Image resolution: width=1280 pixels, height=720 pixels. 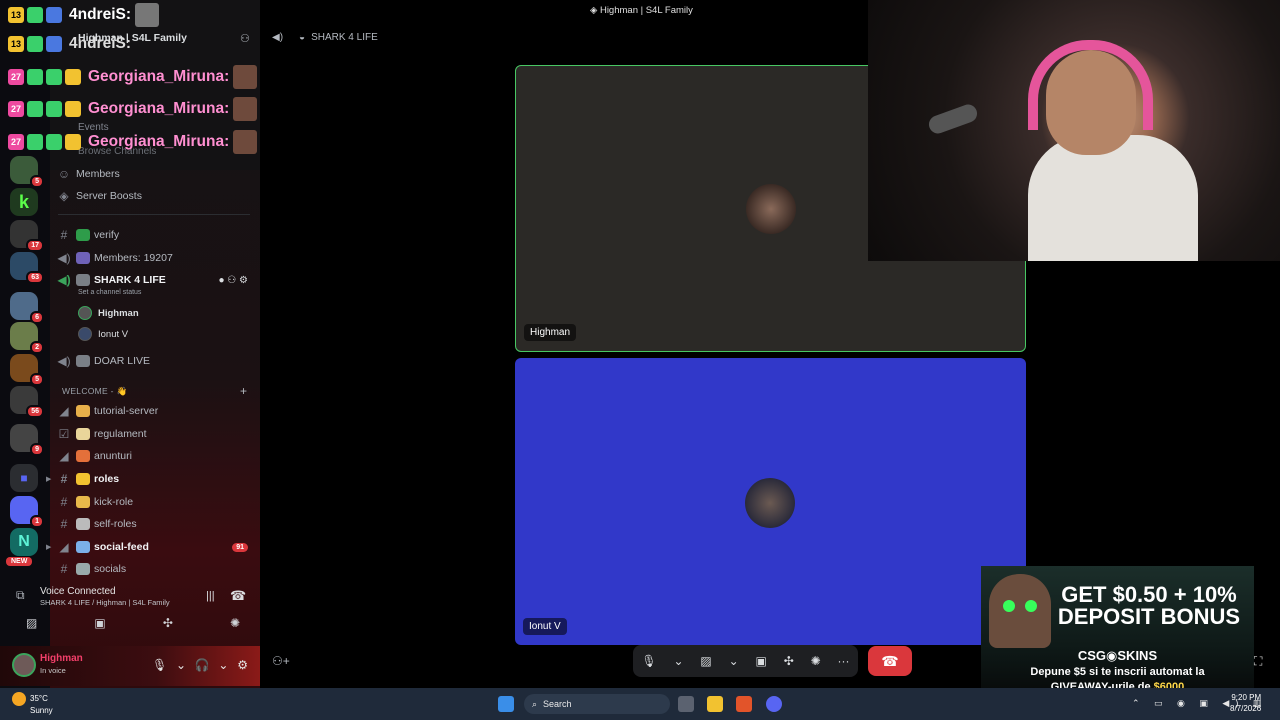 I want to click on disconnect-icon: ☎, so click(x=238, y=596).